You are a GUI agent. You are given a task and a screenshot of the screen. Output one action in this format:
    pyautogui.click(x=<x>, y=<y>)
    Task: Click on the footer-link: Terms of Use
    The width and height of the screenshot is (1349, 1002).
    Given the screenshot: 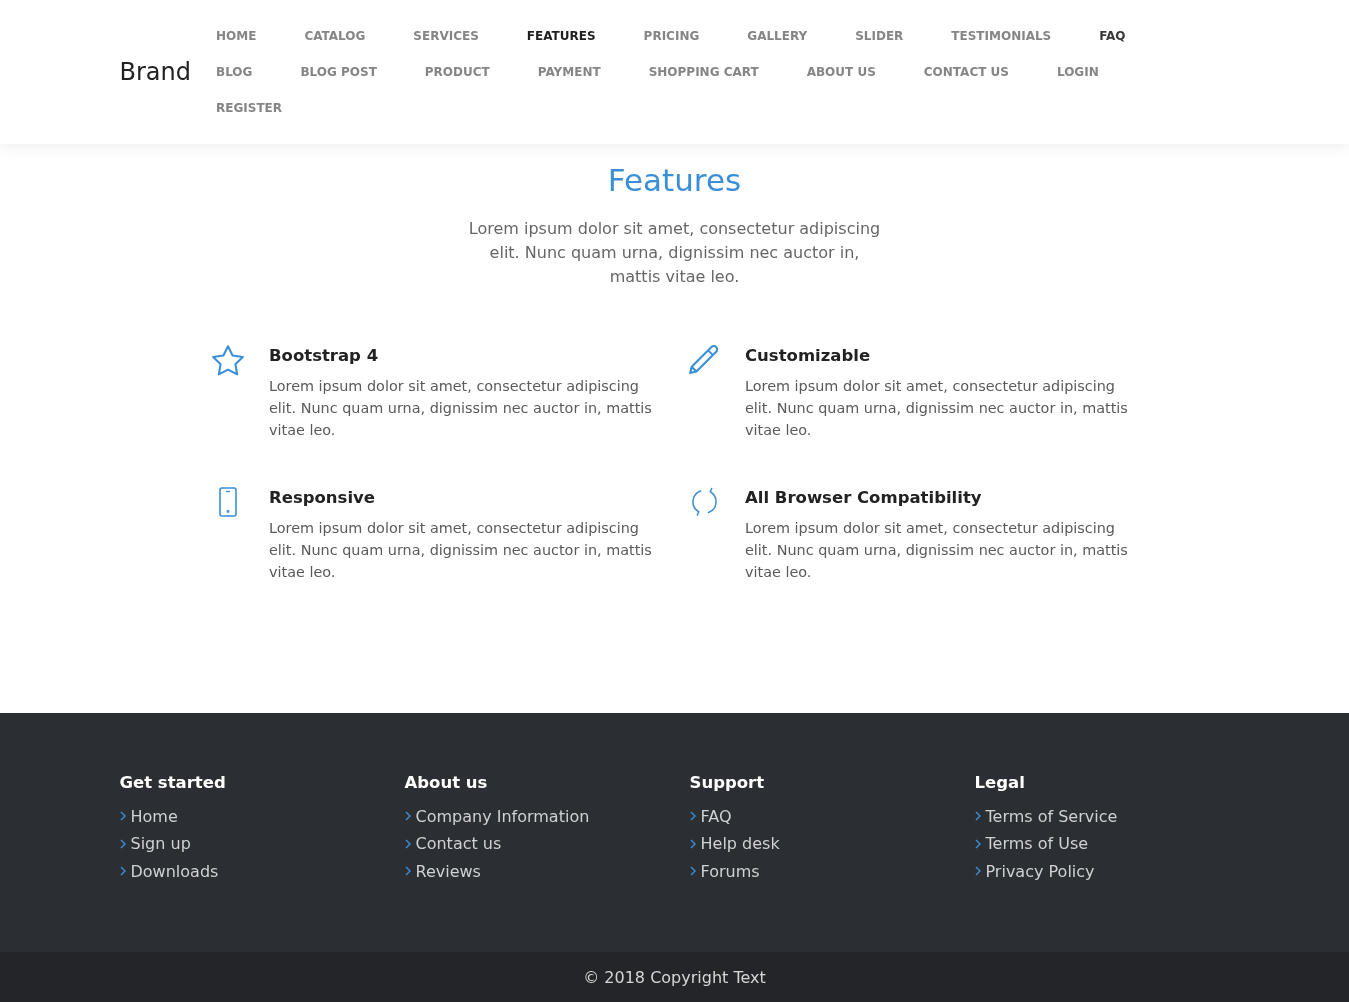 What is the action you would take?
    pyautogui.click(x=1031, y=843)
    